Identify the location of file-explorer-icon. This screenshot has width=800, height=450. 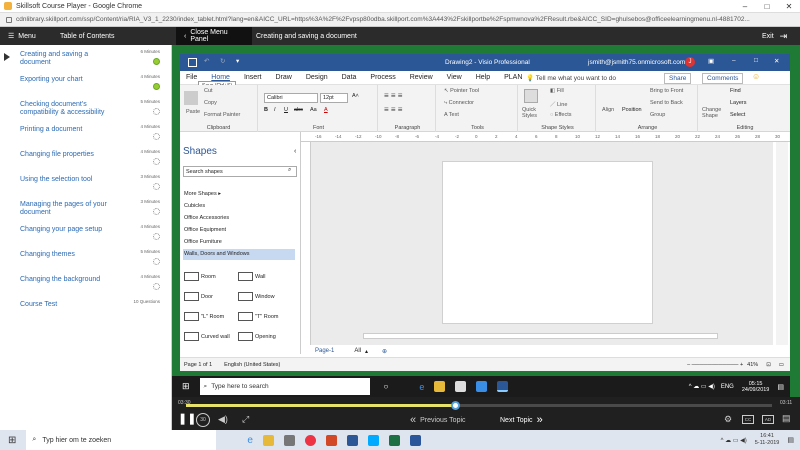
(440, 386).